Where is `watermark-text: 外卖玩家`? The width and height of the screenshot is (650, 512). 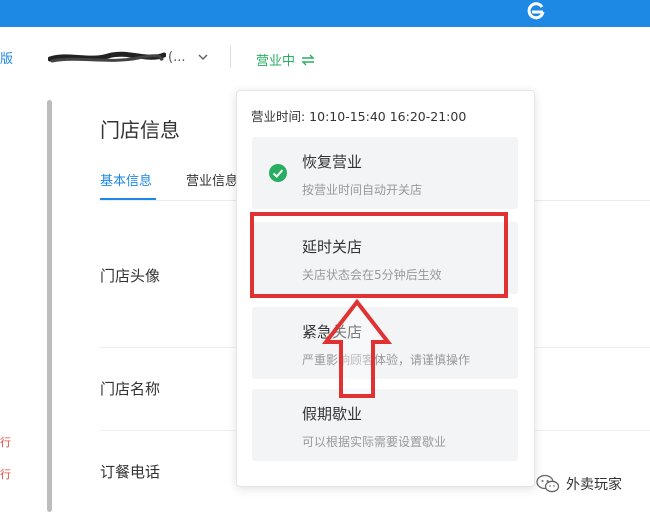 watermark-text: 外卖玩家 is located at coordinates (594, 485).